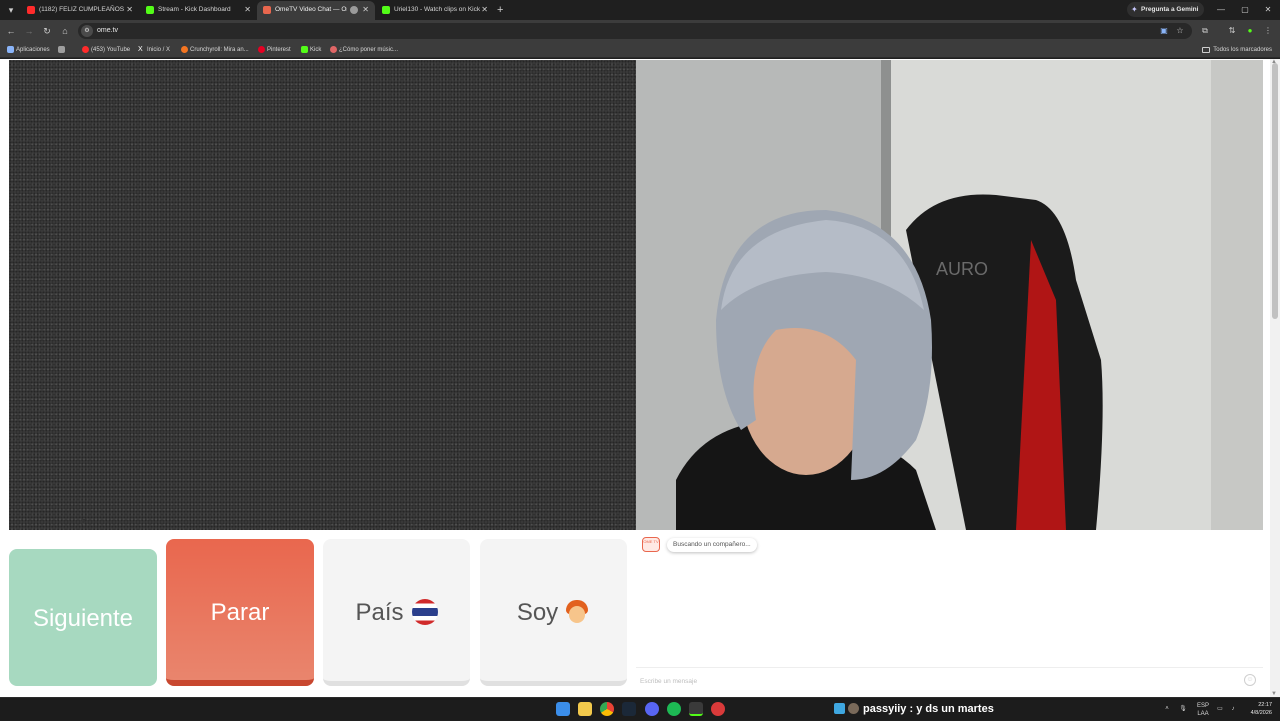 The width and height of the screenshot is (1280, 721). What do you see at coordinates (159, 50) in the screenshot?
I see `bookmark-label: Inicio / X` at bounding box center [159, 50].